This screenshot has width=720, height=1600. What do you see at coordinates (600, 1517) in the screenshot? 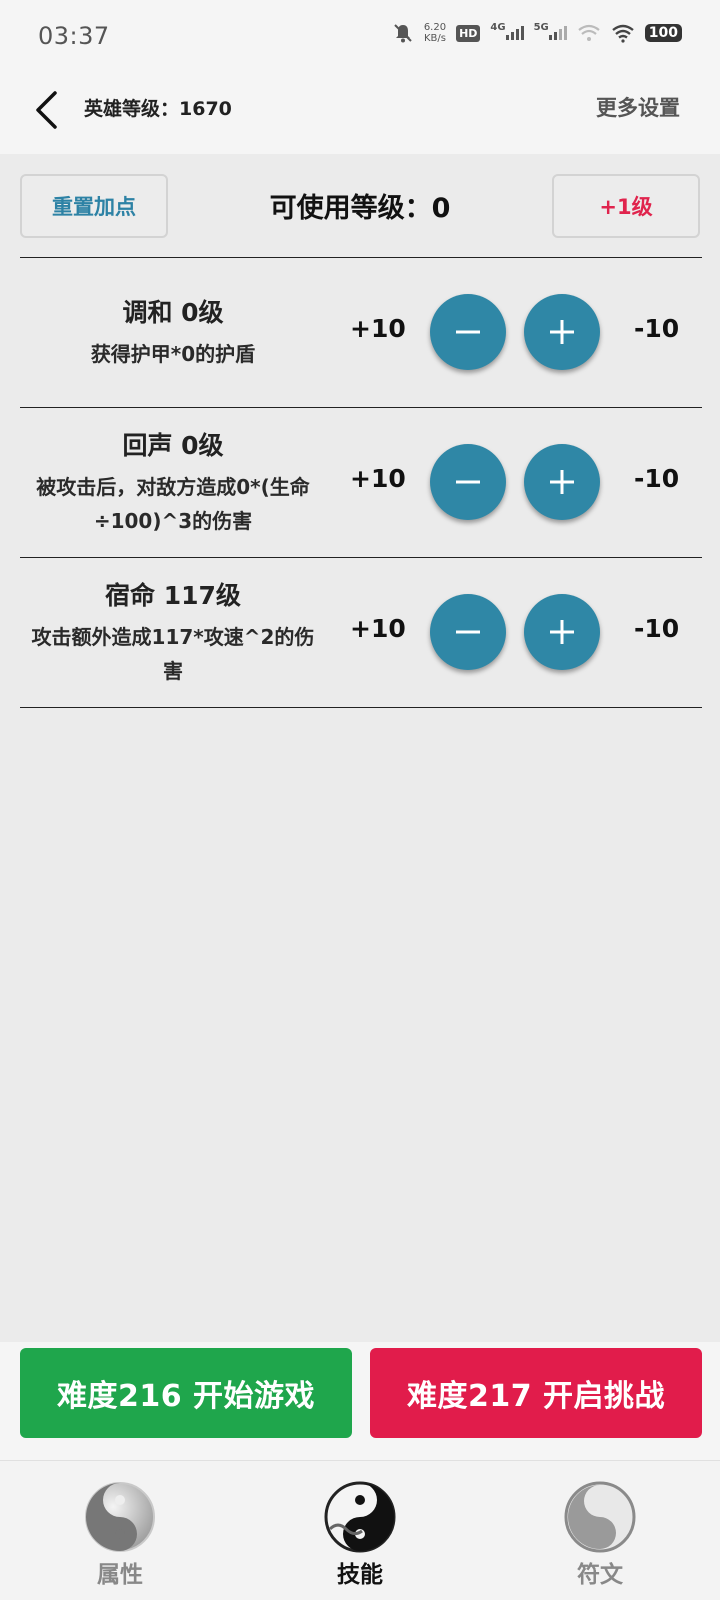
I see `rune-emblem-icon` at bounding box center [600, 1517].